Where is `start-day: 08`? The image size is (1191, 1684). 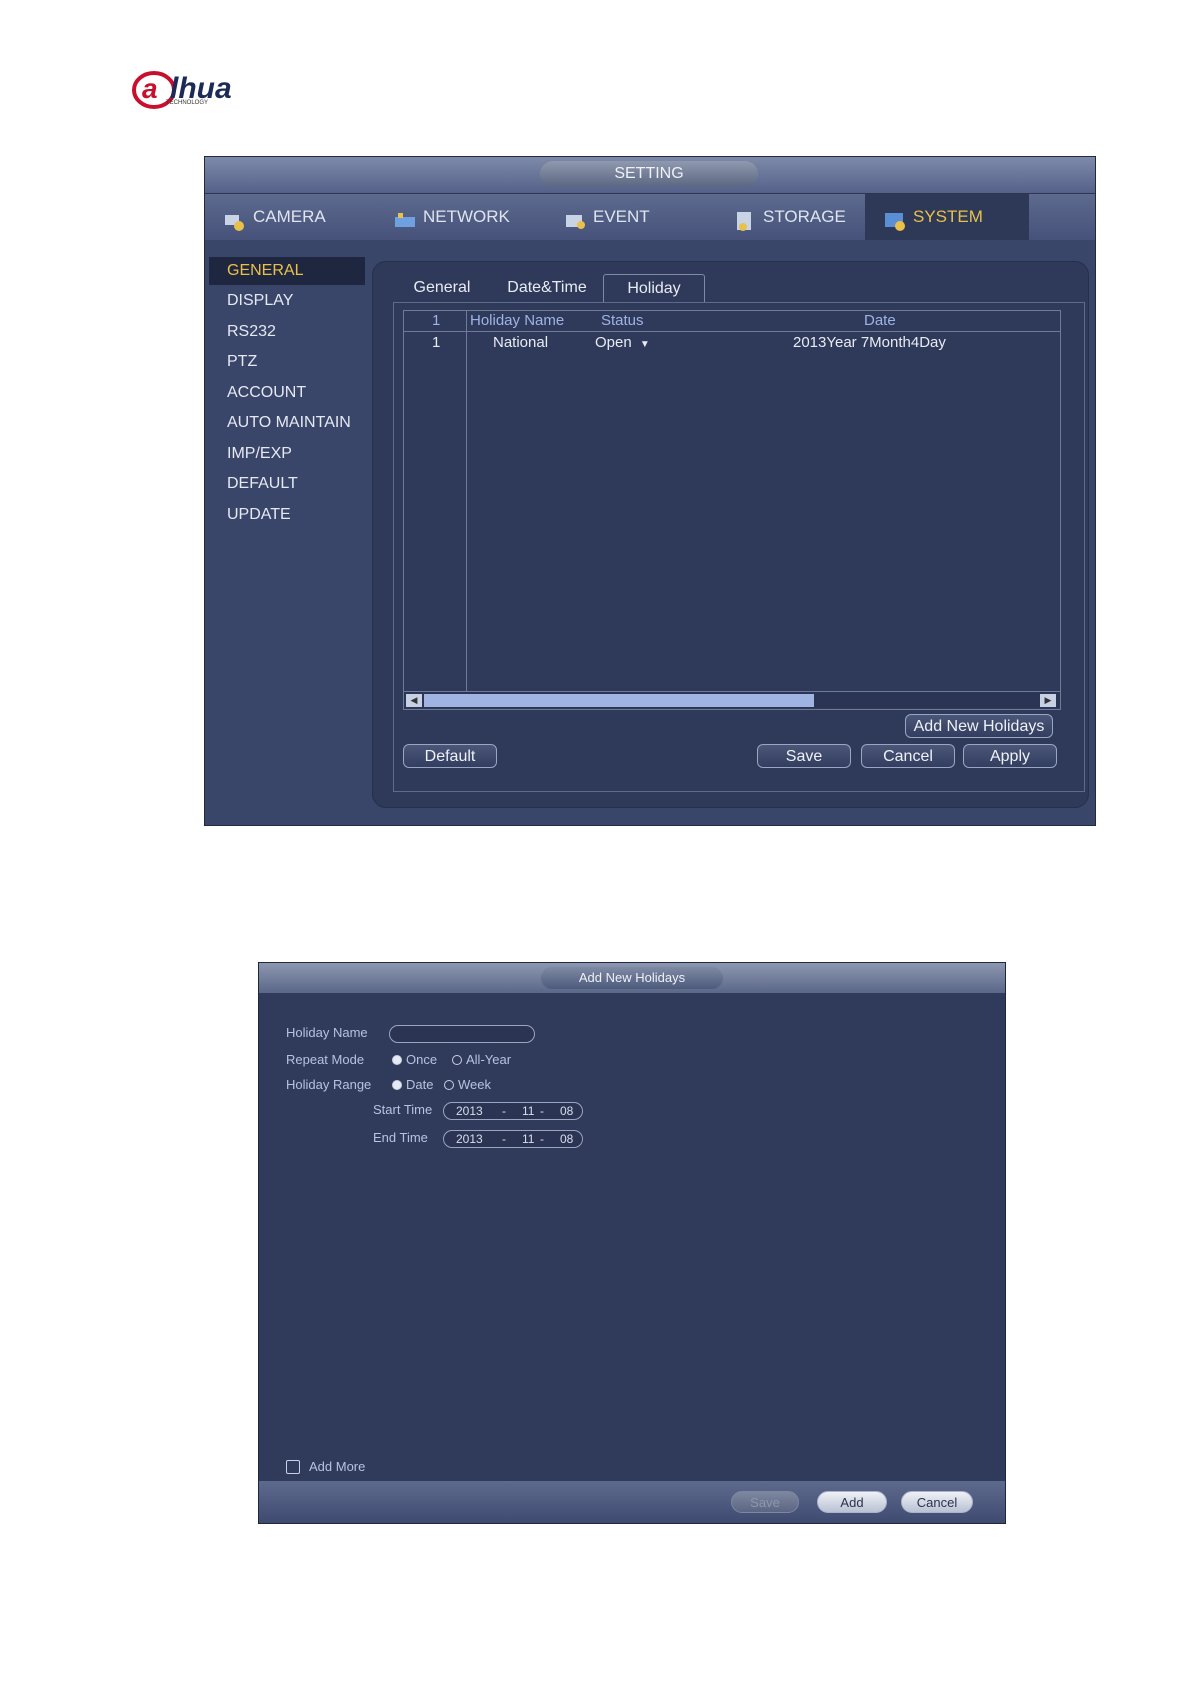
start-day: 08 is located at coordinates (566, 1111).